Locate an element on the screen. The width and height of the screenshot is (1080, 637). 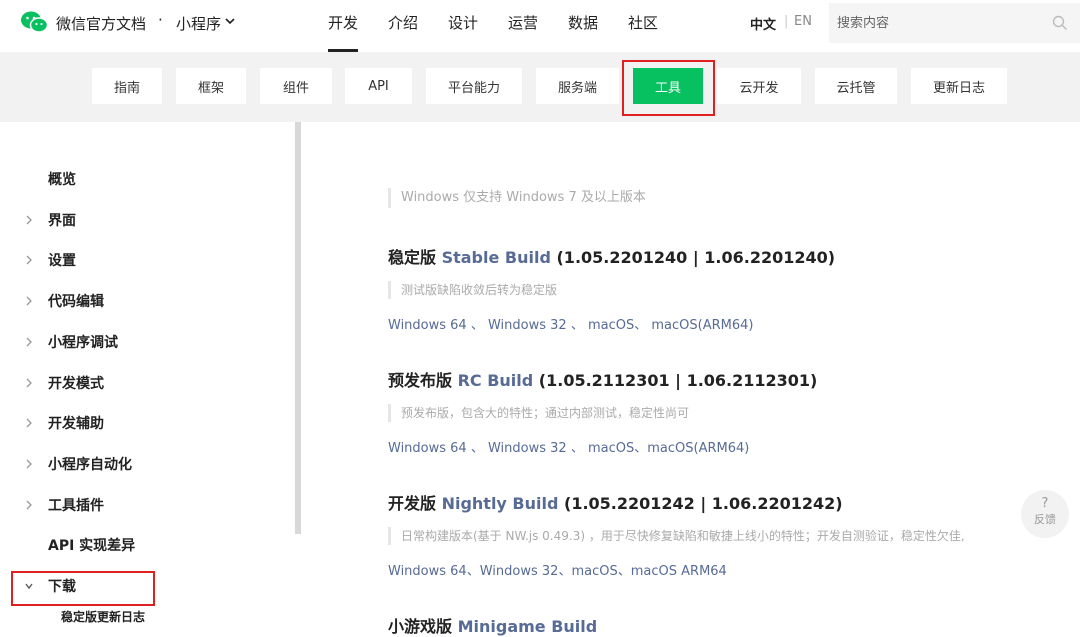
tab-components: 组件 is located at coordinates (296, 86).